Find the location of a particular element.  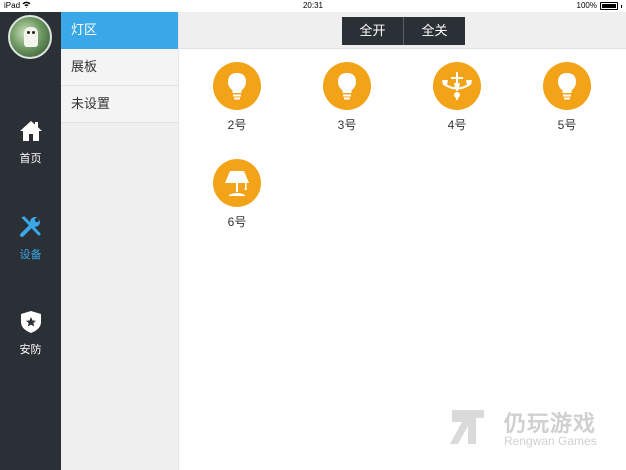

status-time: 20:31 is located at coordinates (313, 5).